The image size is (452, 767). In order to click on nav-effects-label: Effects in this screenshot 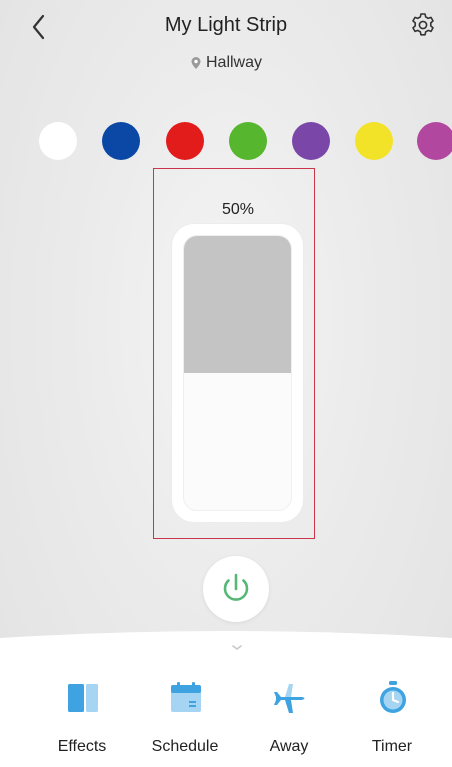, I will do `click(82, 746)`.